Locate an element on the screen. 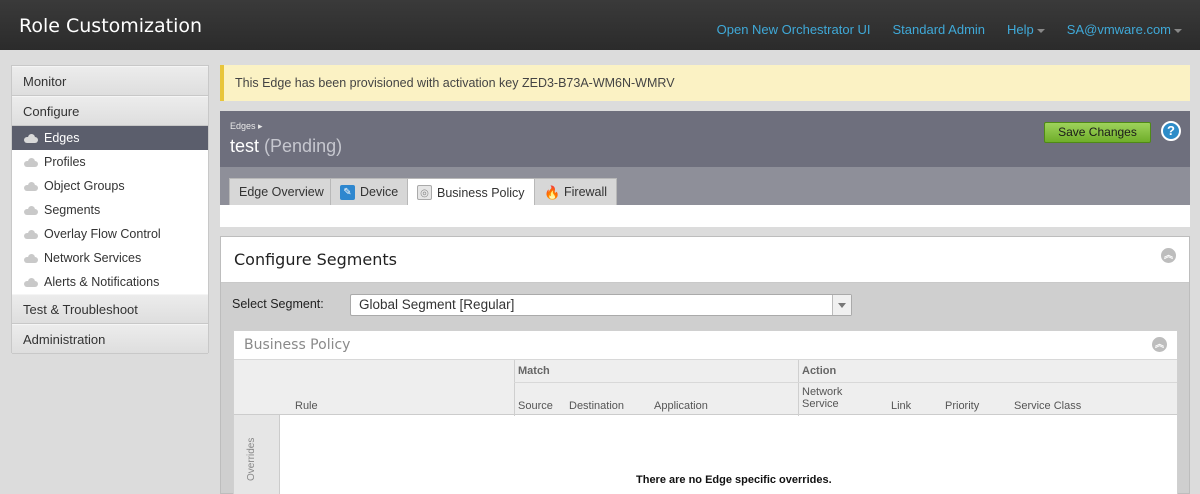 The height and width of the screenshot is (494, 1200). select-segment-label: Select Segment: is located at coordinates (278, 304).